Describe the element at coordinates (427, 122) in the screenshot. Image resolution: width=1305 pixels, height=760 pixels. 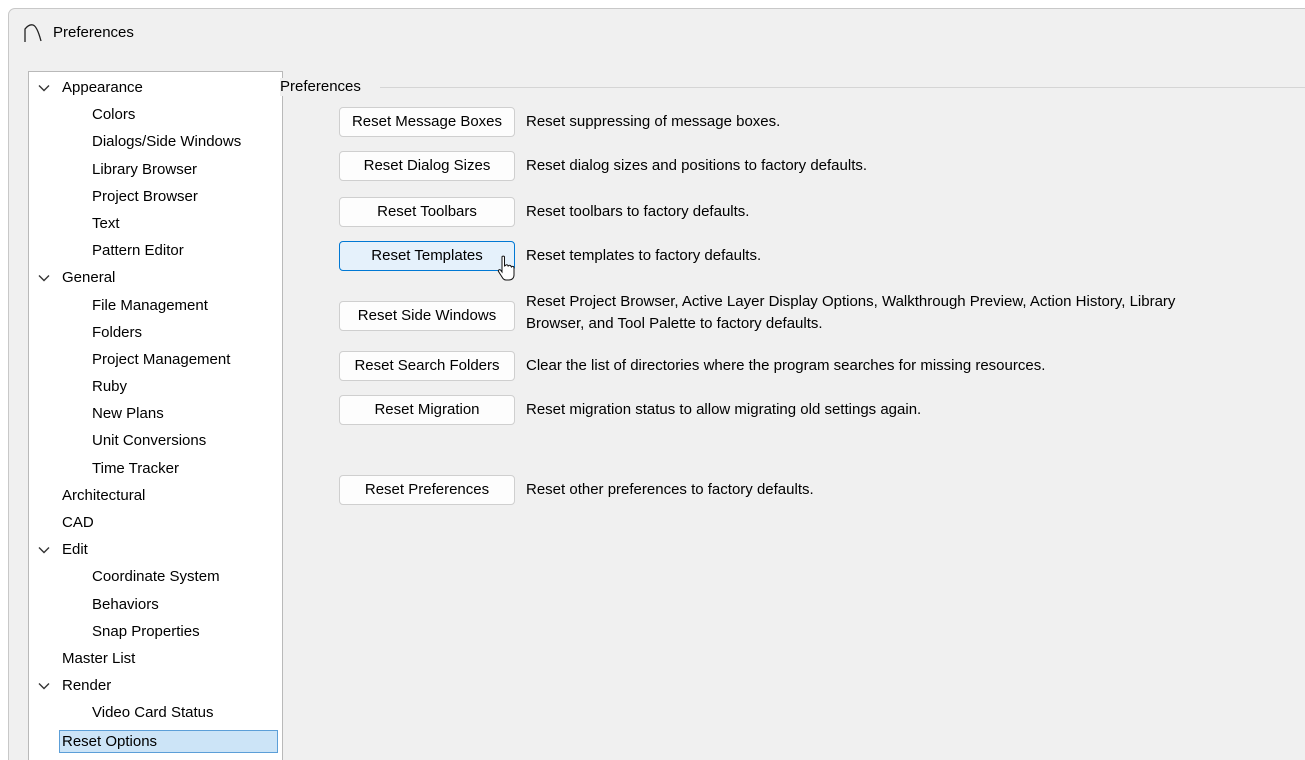
I see `reset-message-boxes-button: Reset Message Boxes` at that location.